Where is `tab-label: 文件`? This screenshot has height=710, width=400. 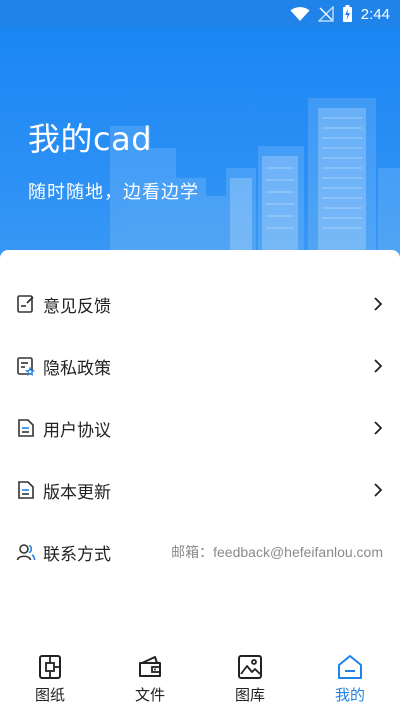 tab-label: 文件 is located at coordinates (149, 695).